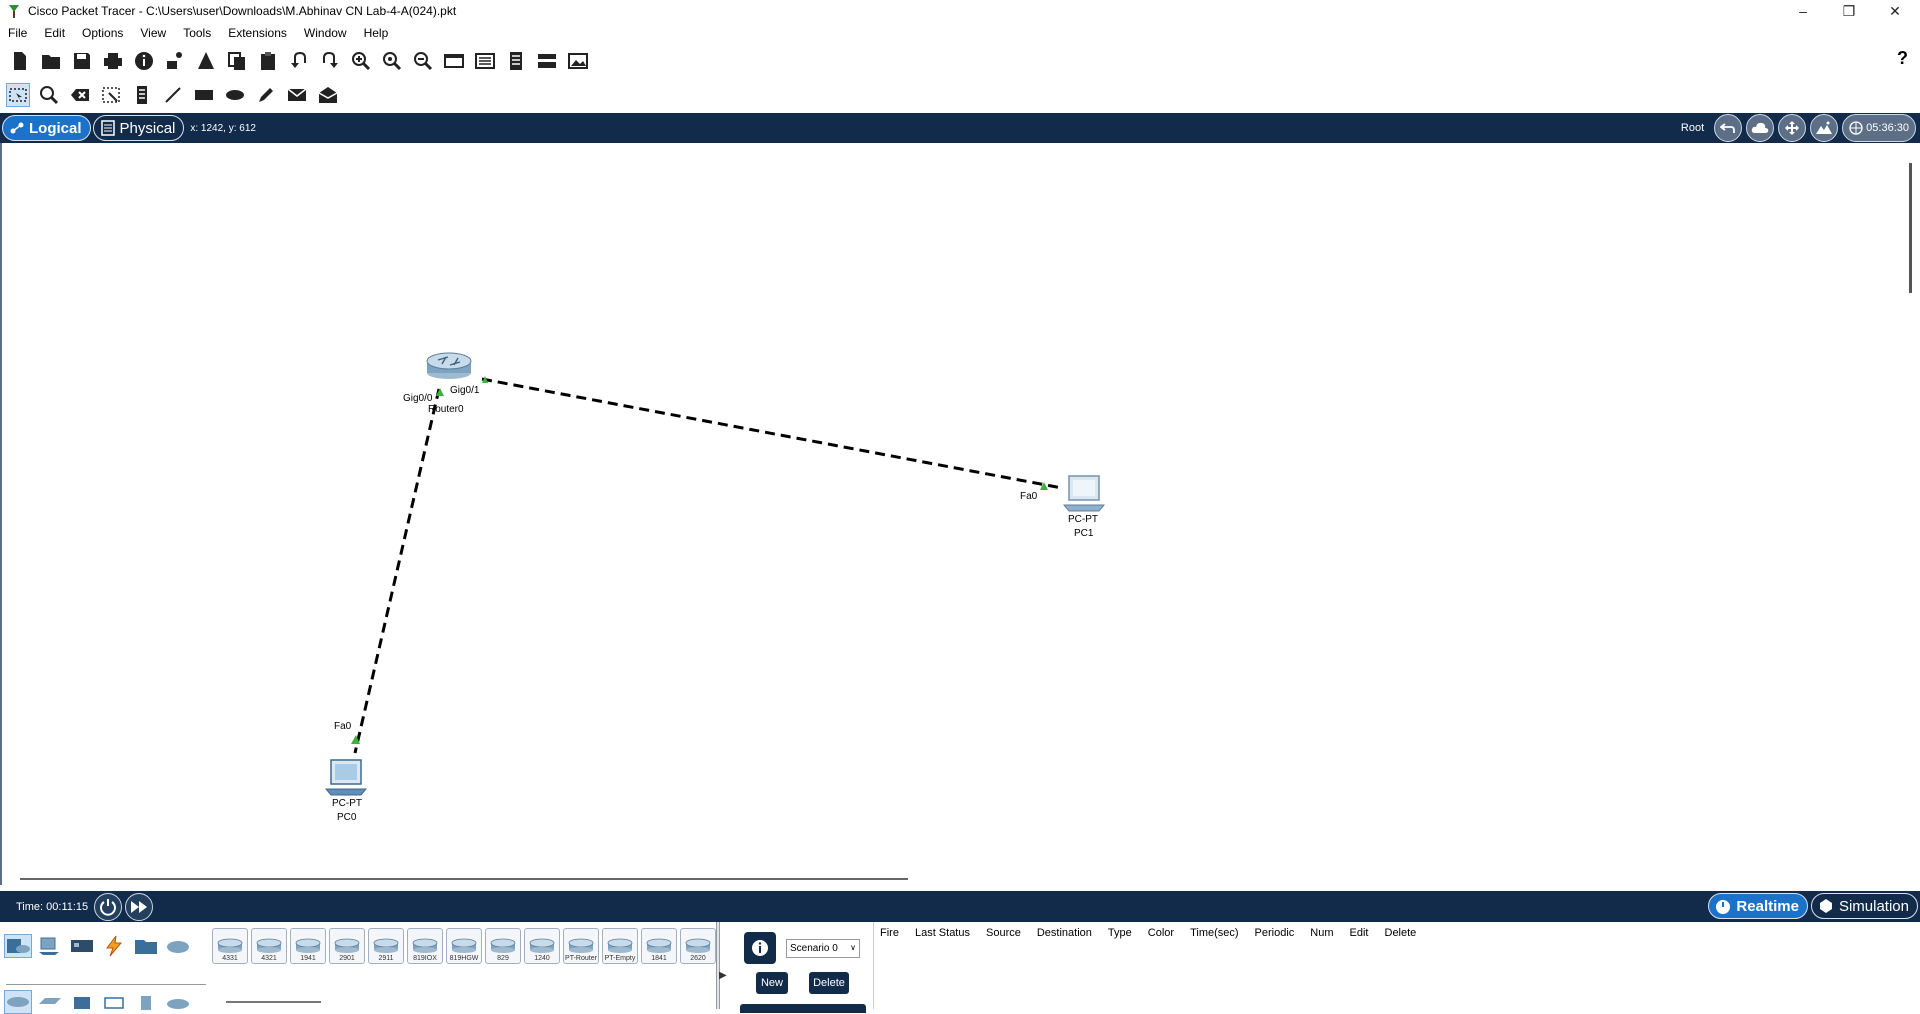 This screenshot has height=1014, width=1920. What do you see at coordinates (178, 946) in the screenshot?
I see `multiuser-category` at bounding box center [178, 946].